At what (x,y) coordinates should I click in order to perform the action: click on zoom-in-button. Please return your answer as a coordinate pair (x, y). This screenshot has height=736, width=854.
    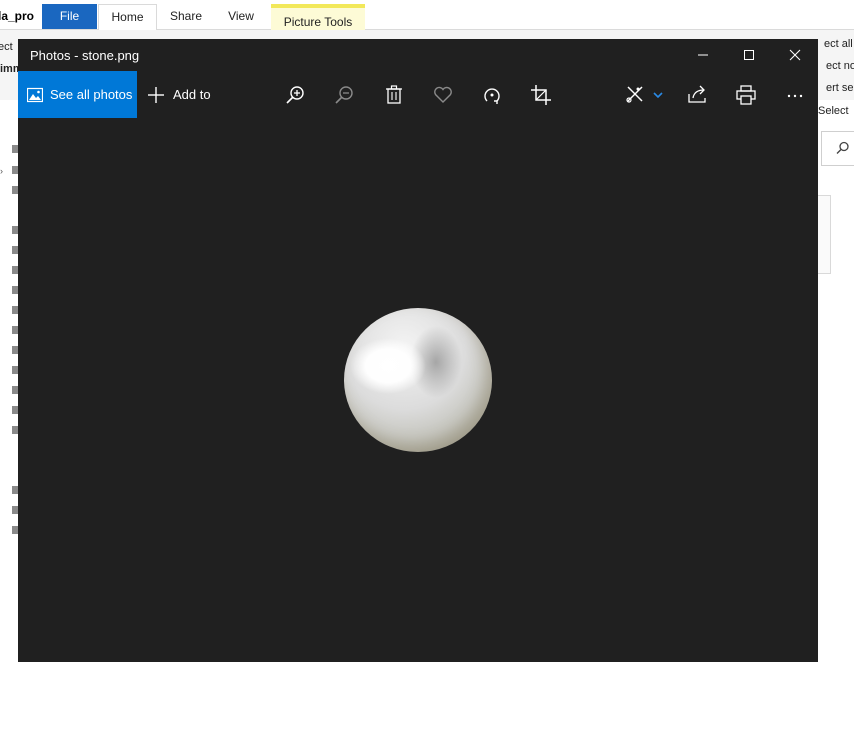
    Looking at the image, I should click on (296, 95).